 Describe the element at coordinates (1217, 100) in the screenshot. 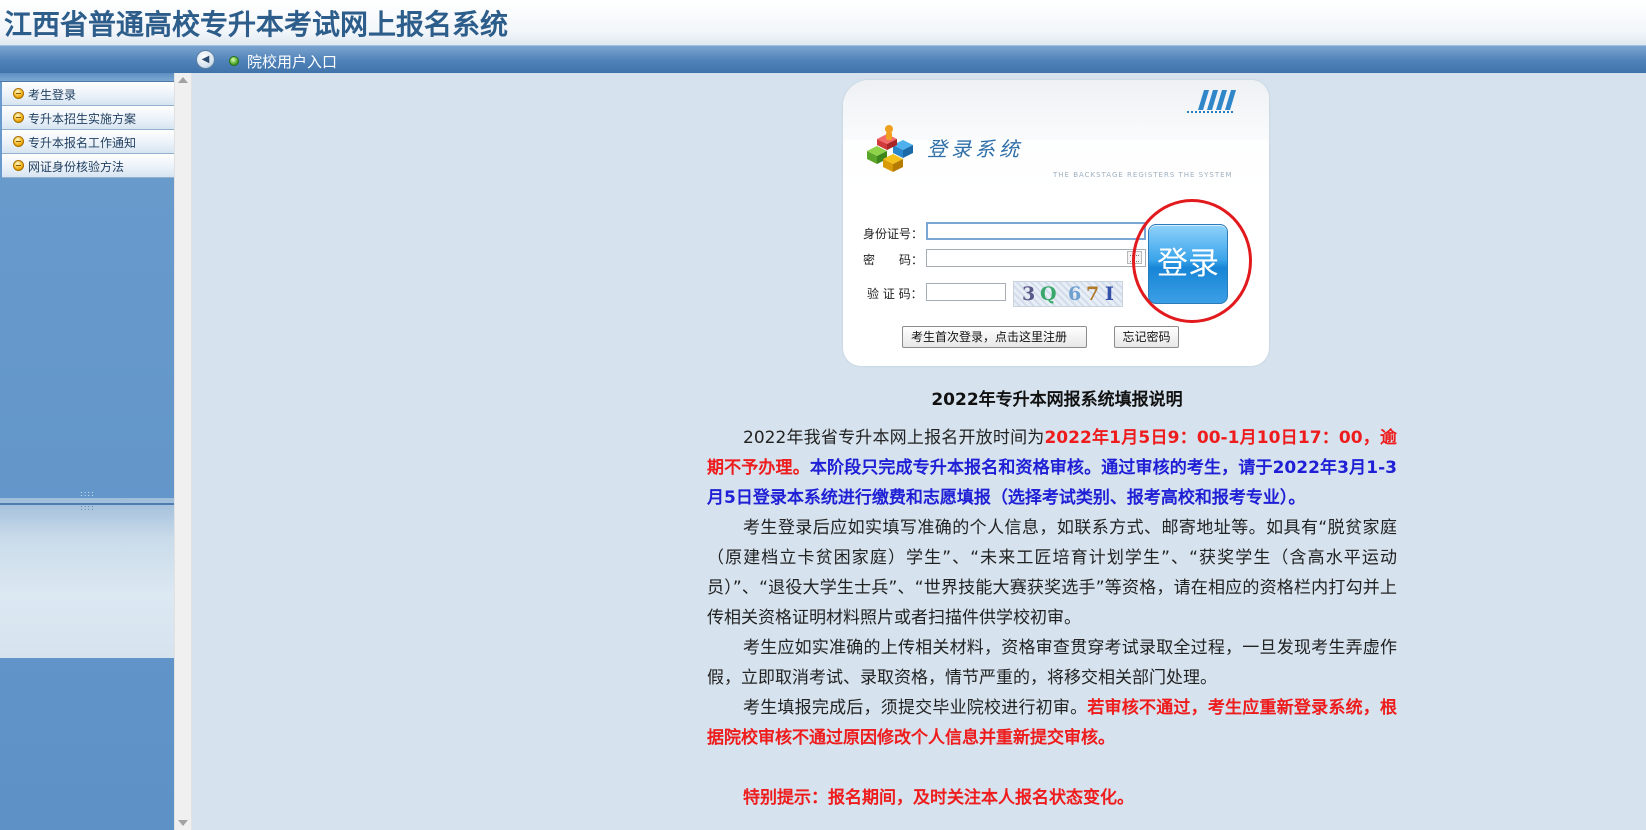

I see `stripes-logo-icon` at that location.